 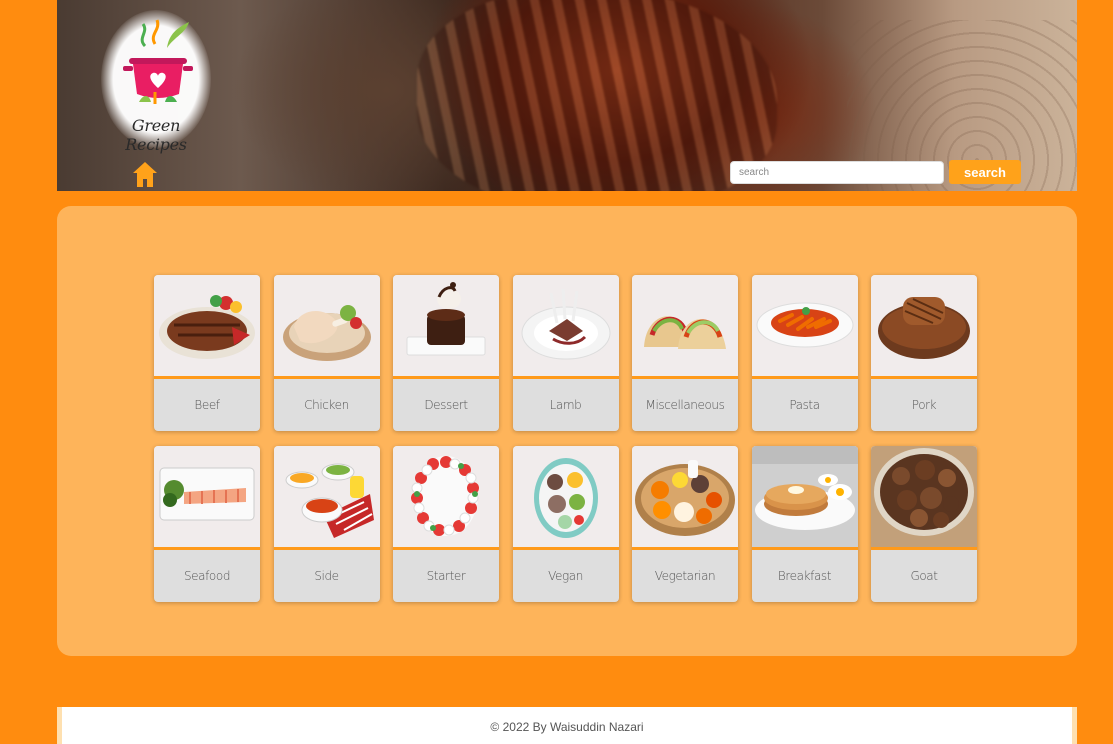 I want to click on category-label: Vegetarian, so click(x=685, y=576).